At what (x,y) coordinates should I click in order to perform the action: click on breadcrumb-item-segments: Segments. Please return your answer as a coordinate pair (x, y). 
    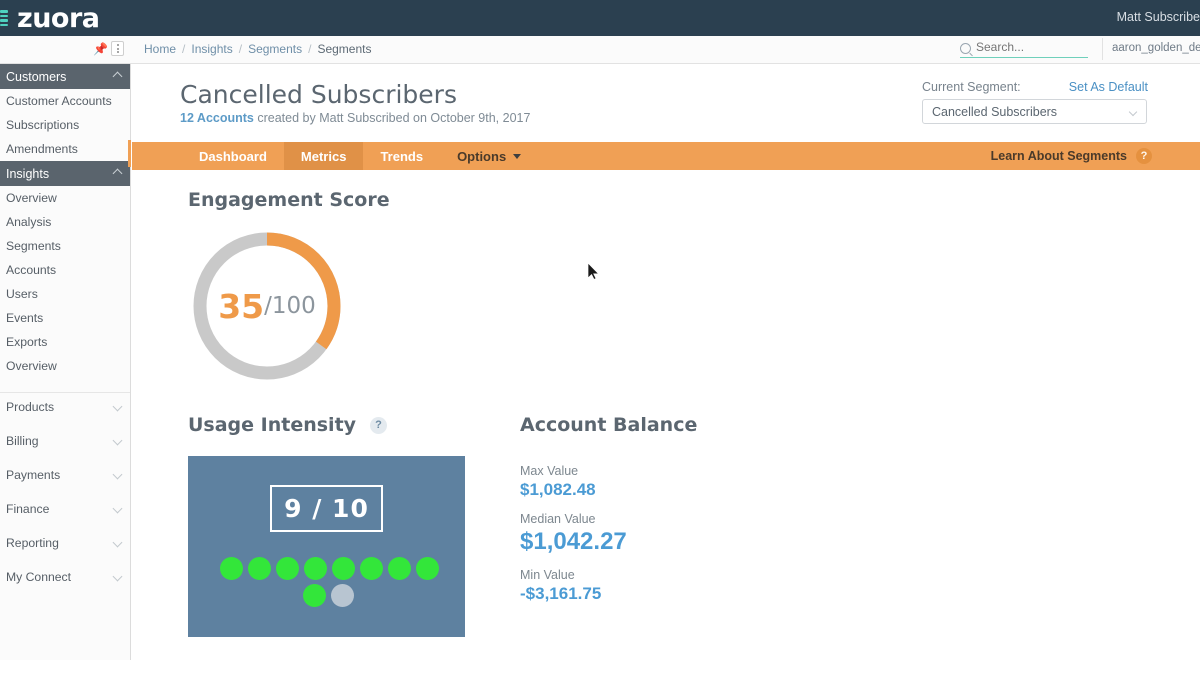
    Looking at the image, I should click on (275, 49).